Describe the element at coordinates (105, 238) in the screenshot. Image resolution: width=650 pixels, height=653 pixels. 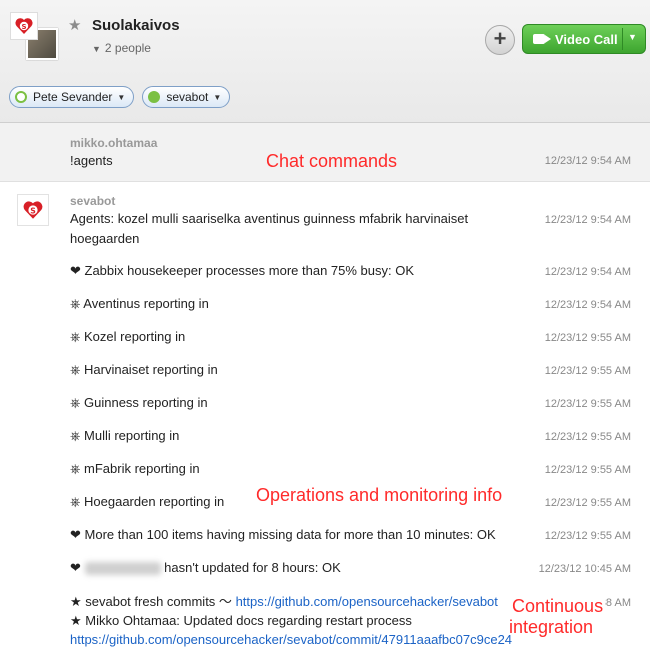
I see `message-text-continued: hoegaarden` at that location.